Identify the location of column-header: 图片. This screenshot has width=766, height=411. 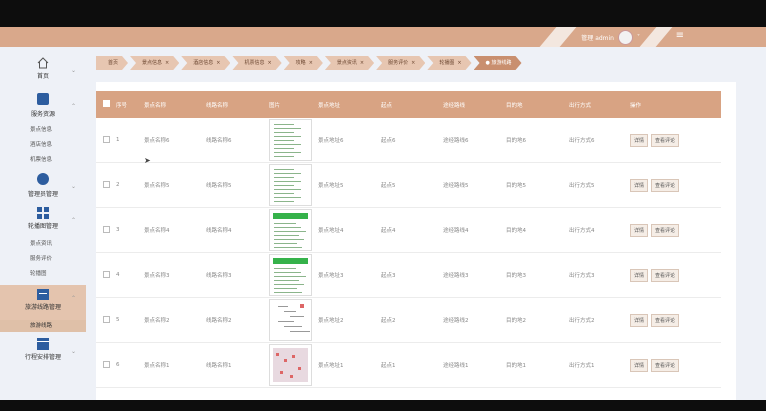
(293, 105).